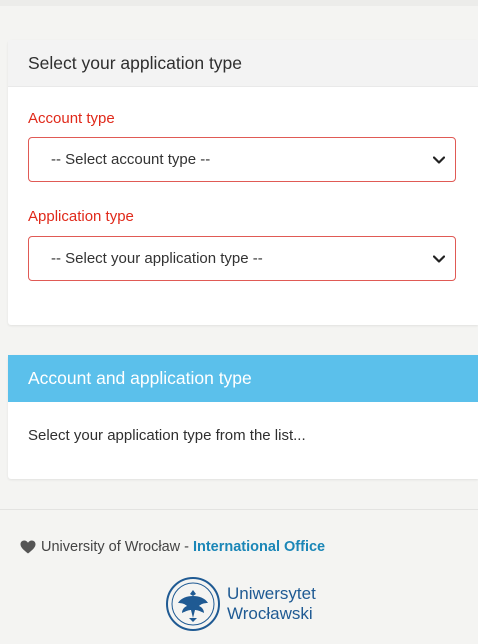 Image resolution: width=478 pixels, height=644 pixels. I want to click on account-type-selected-value: -- Select account type --, so click(131, 159).